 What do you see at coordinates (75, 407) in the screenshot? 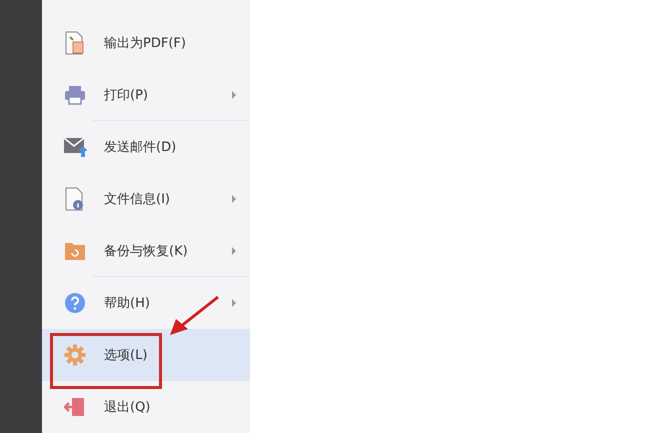
I see `exit-icon` at bounding box center [75, 407].